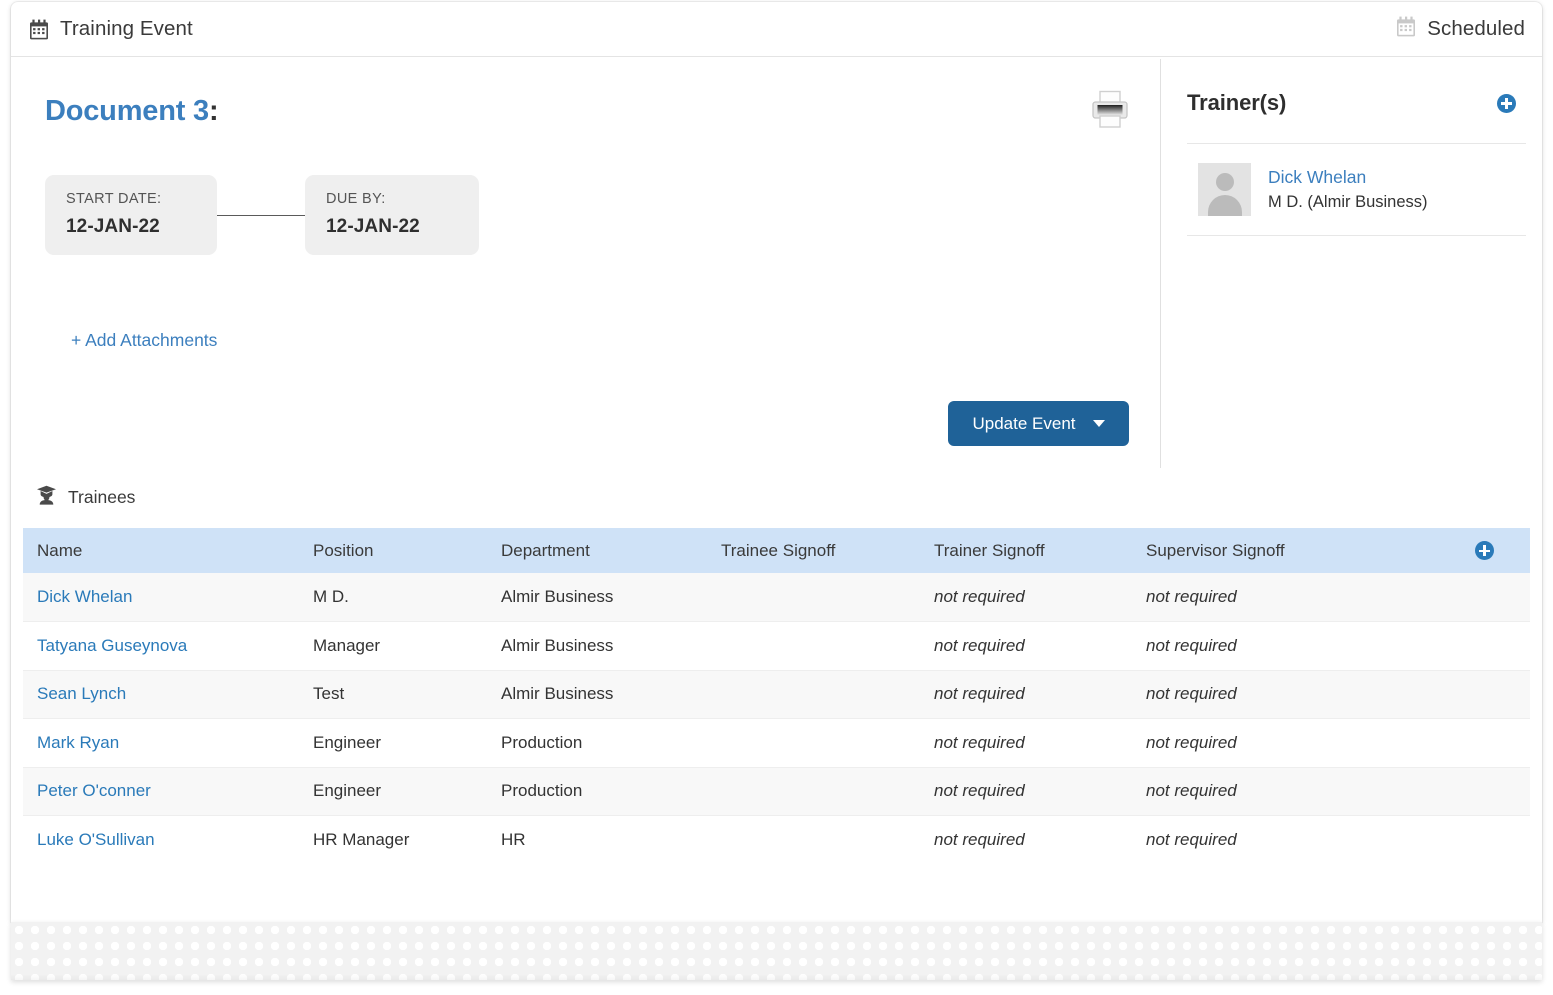 The height and width of the screenshot is (995, 1553). I want to click on date-range: START DATE: 12-JAN-22 DUE BY: 12-JAN-22, so click(262, 215).